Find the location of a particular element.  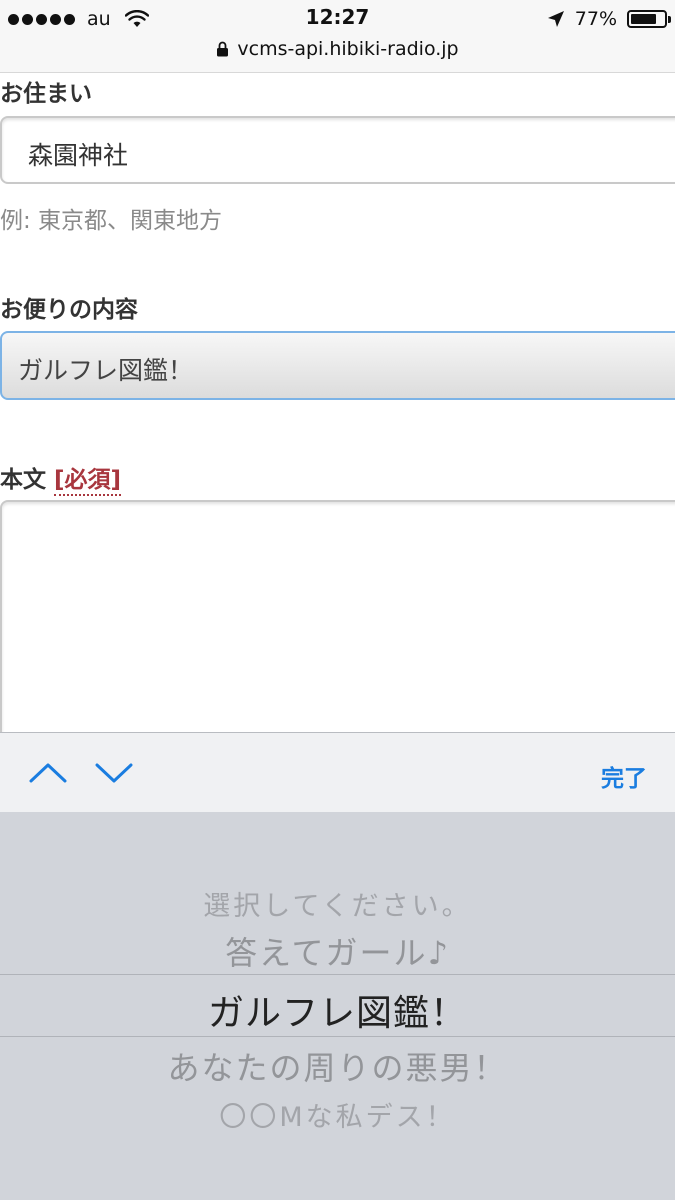

status-right: 77% is located at coordinates (609, 19).